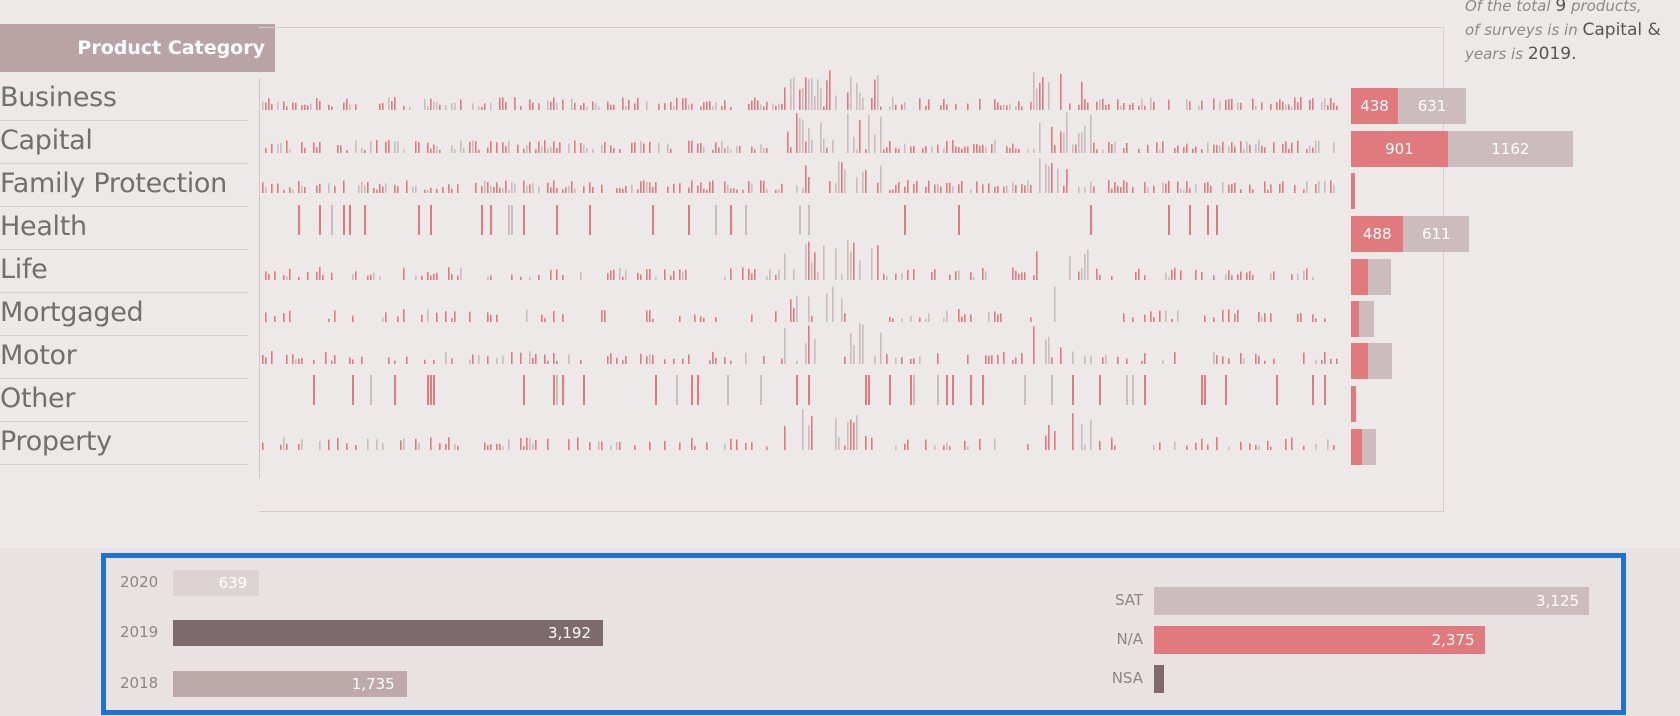 Image resolution: width=1680 pixels, height=716 pixels. I want to click on stacked-bar-life, so click(1371, 277).